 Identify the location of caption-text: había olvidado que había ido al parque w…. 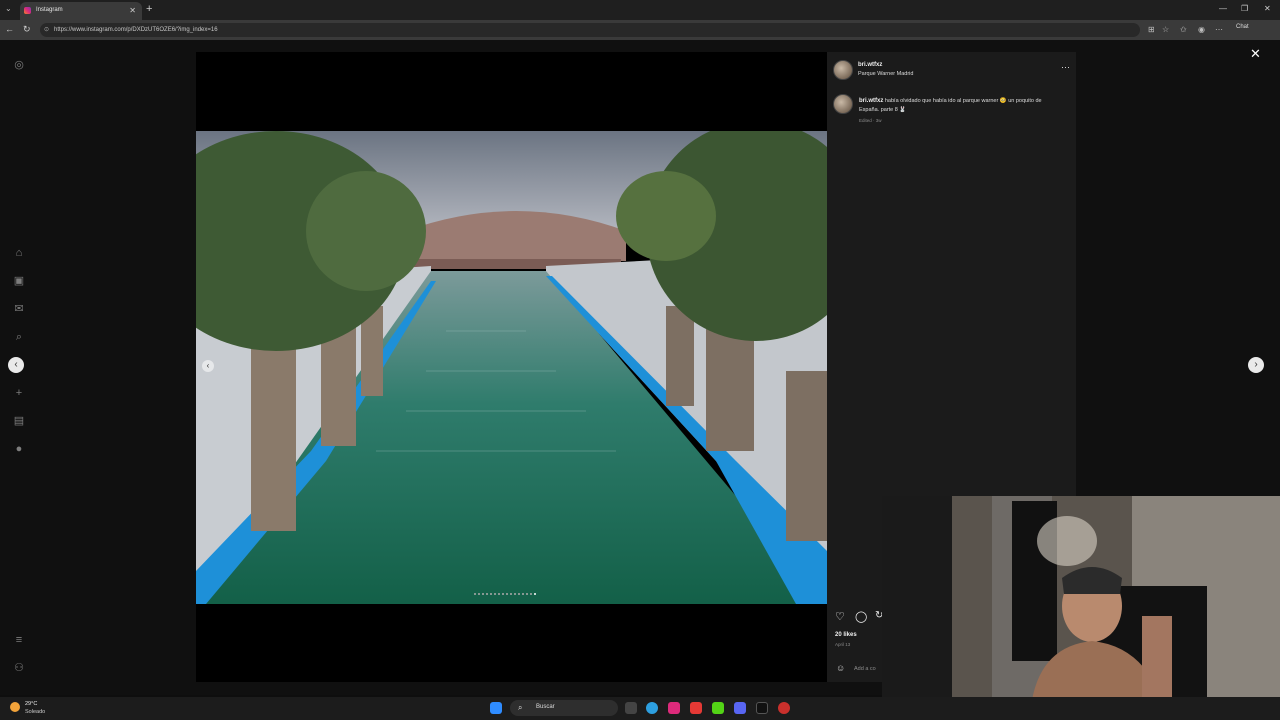
(950, 105).